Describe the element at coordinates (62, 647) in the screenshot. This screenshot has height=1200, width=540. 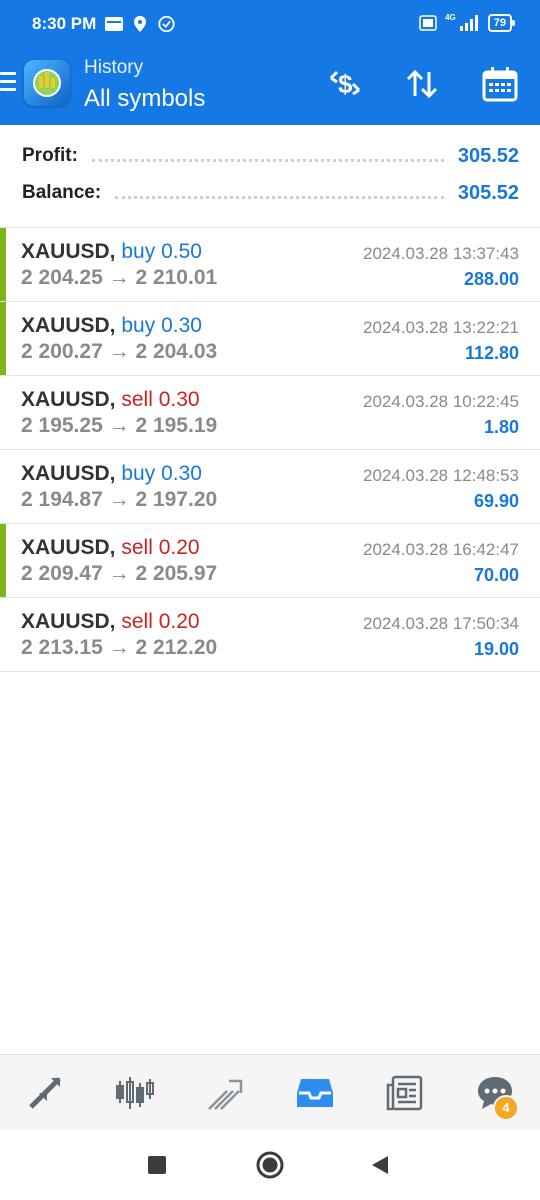
I see `open-price: 2 213.15` at that location.